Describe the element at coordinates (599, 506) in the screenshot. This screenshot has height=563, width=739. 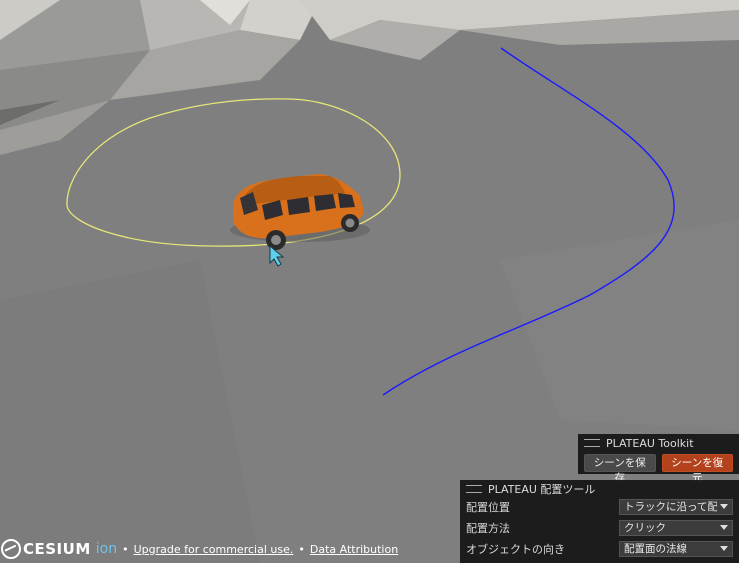
I see `placement-position-row: 配置位置 トラックに沿って配置` at that location.